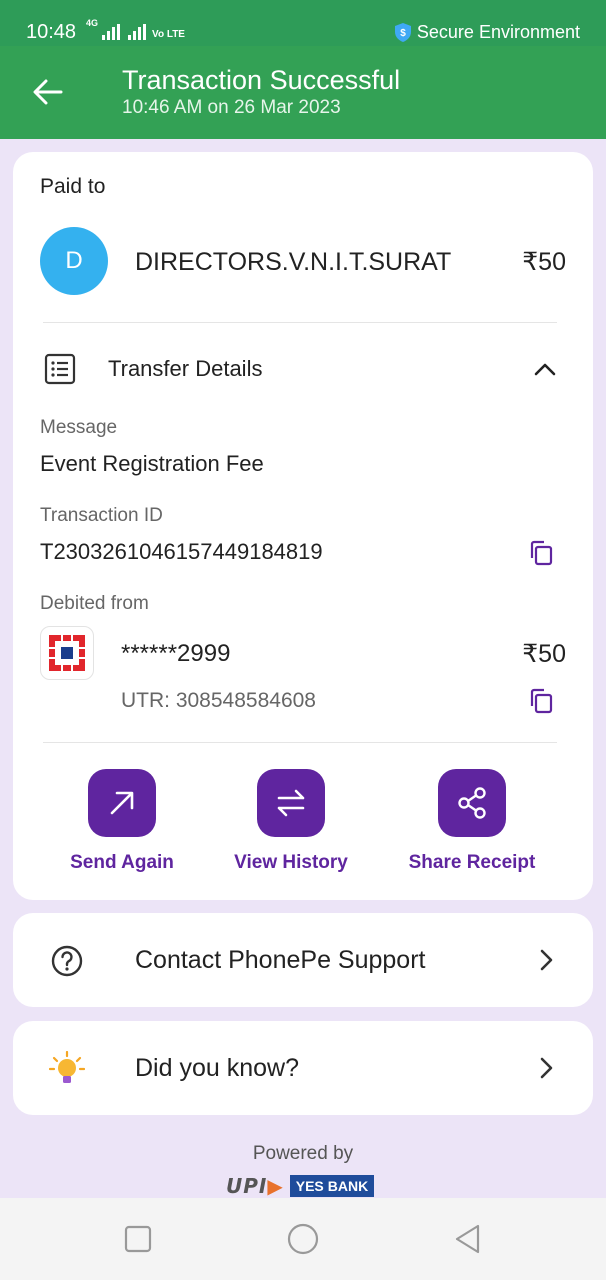  Describe the element at coordinates (185, 368) in the screenshot. I see `transfer-details-title: Transfer Details` at that location.